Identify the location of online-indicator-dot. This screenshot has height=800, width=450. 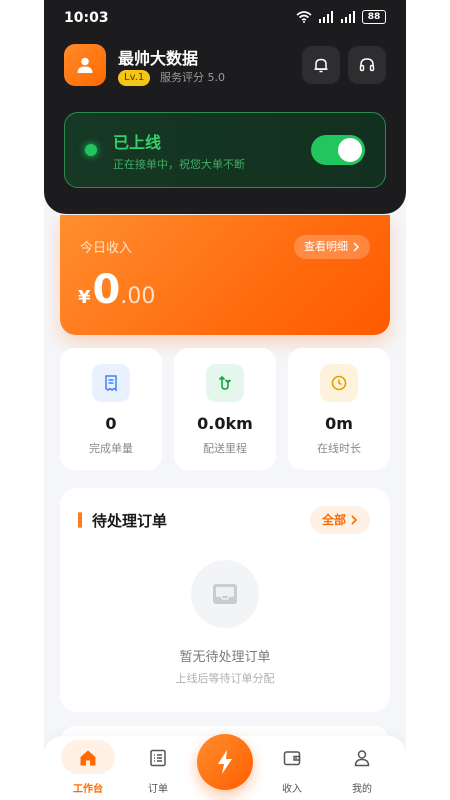
(91, 150).